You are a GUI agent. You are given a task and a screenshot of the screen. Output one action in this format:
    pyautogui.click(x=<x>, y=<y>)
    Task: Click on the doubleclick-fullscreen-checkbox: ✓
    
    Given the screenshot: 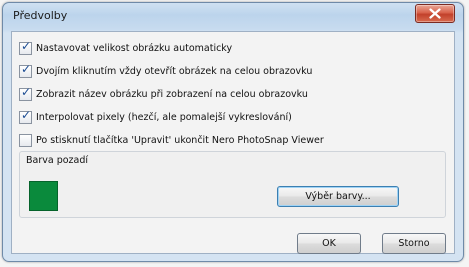 What is the action you would take?
    pyautogui.click(x=25, y=70)
    